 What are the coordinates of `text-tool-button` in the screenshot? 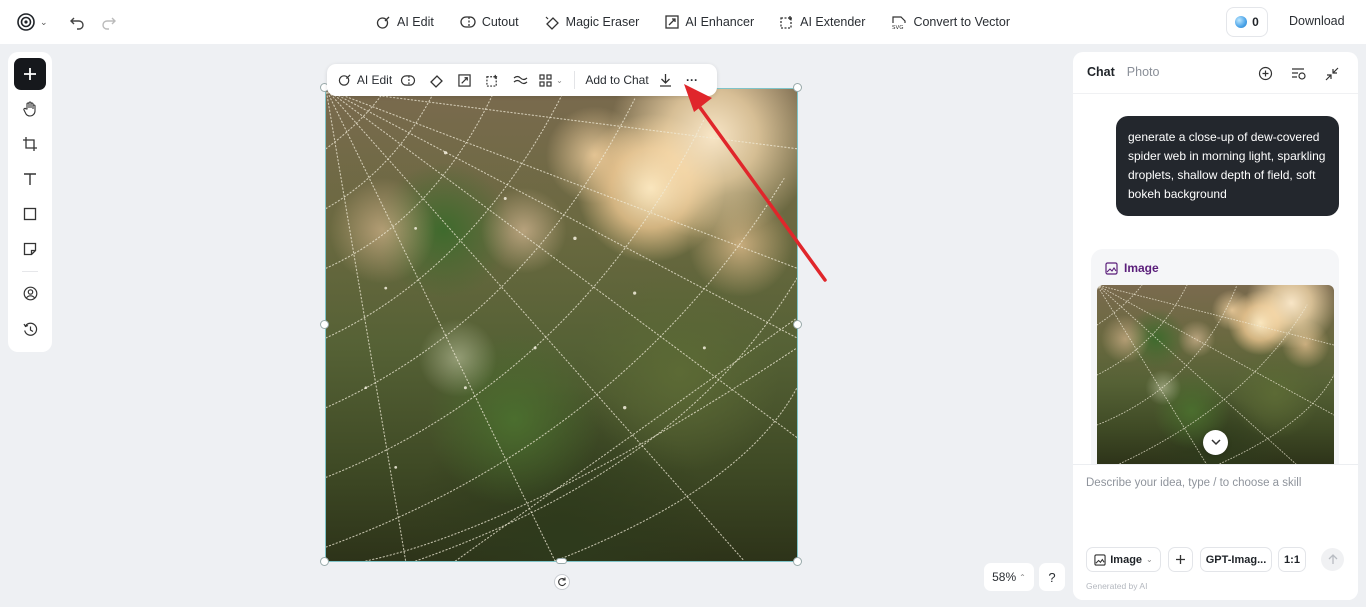 It's located at (30, 179).